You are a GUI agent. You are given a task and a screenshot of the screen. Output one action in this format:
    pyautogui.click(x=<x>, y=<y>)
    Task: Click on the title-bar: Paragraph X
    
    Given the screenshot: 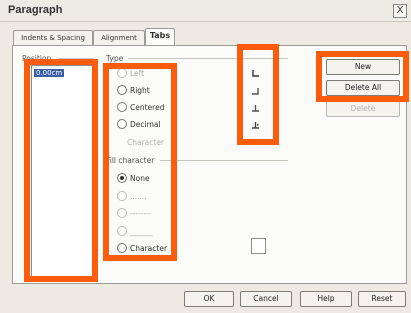 What is the action you would take?
    pyautogui.click(x=205, y=11)
    